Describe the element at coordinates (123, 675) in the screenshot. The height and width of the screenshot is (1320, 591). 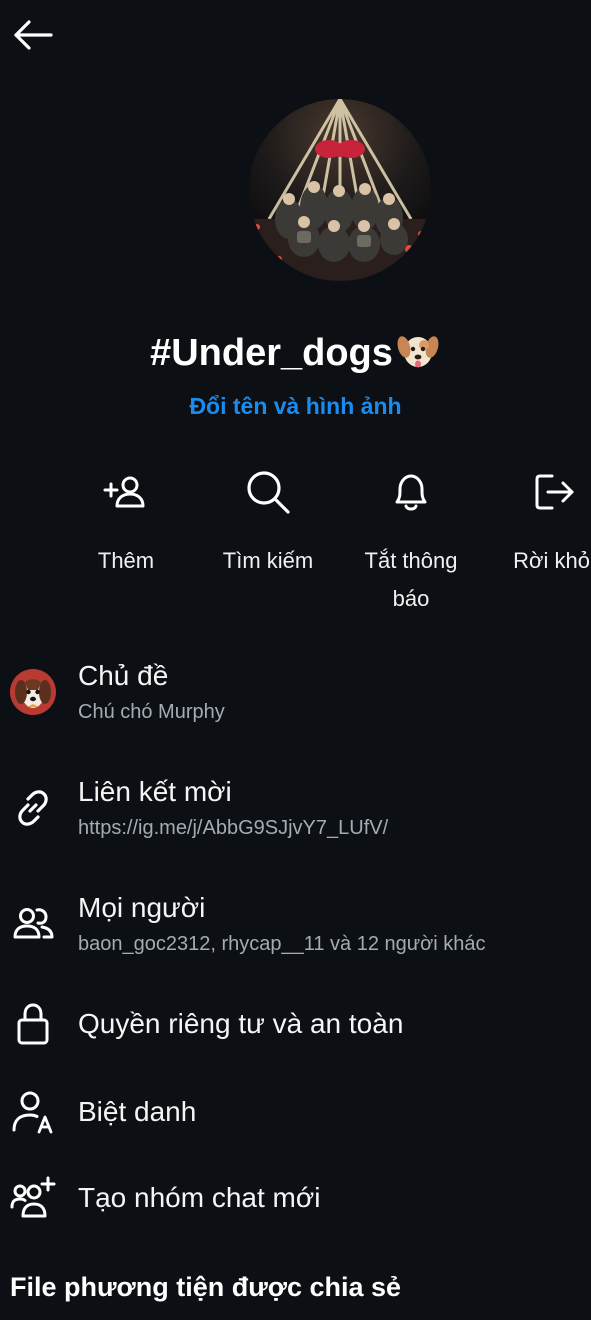
I see `theme-title: Chủ đề` at that location.